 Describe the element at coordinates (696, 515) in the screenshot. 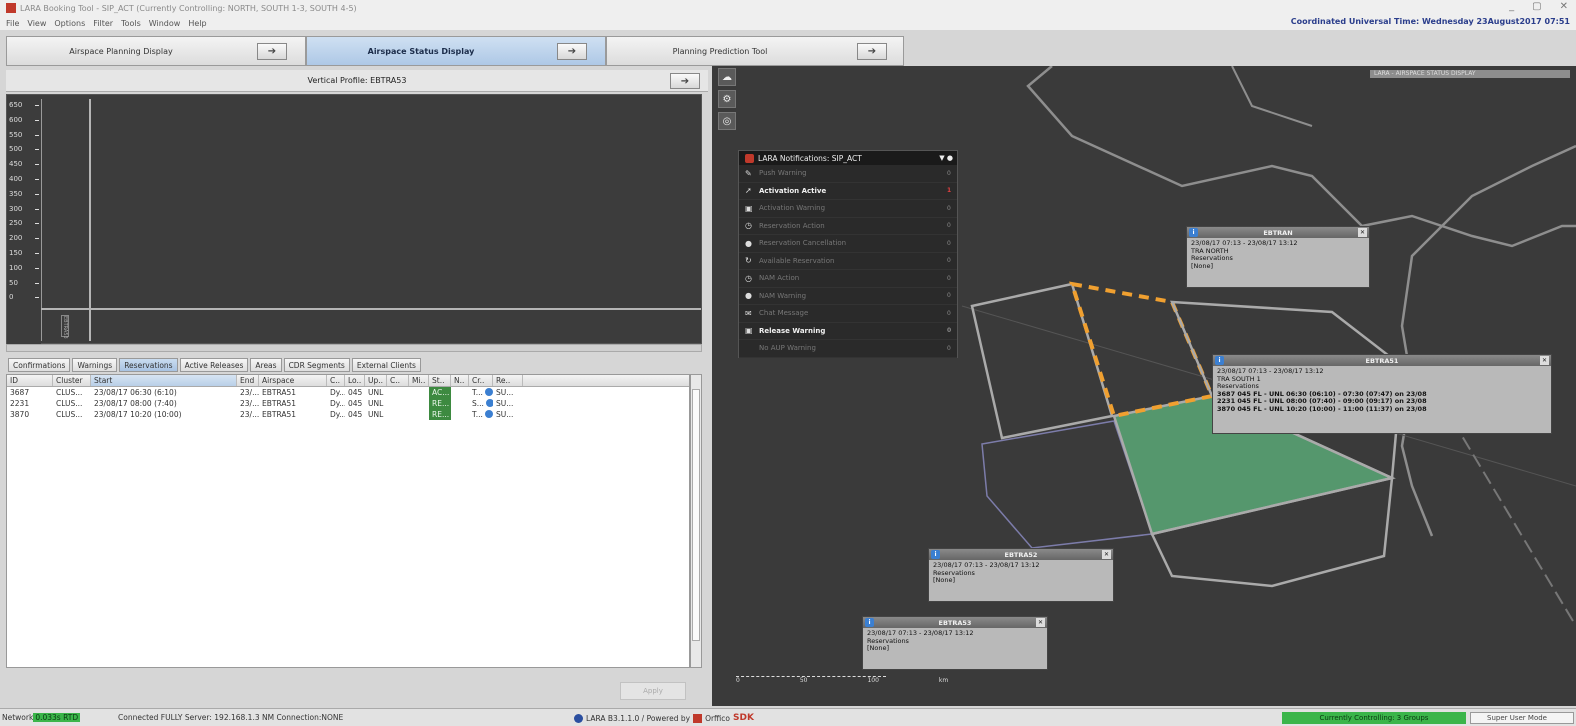

I see `scrollbar-thumb` at that location.